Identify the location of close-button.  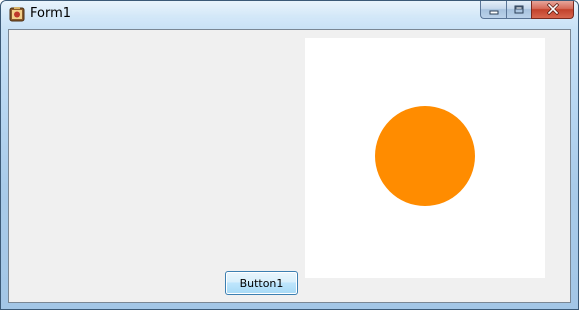
(552, 10).